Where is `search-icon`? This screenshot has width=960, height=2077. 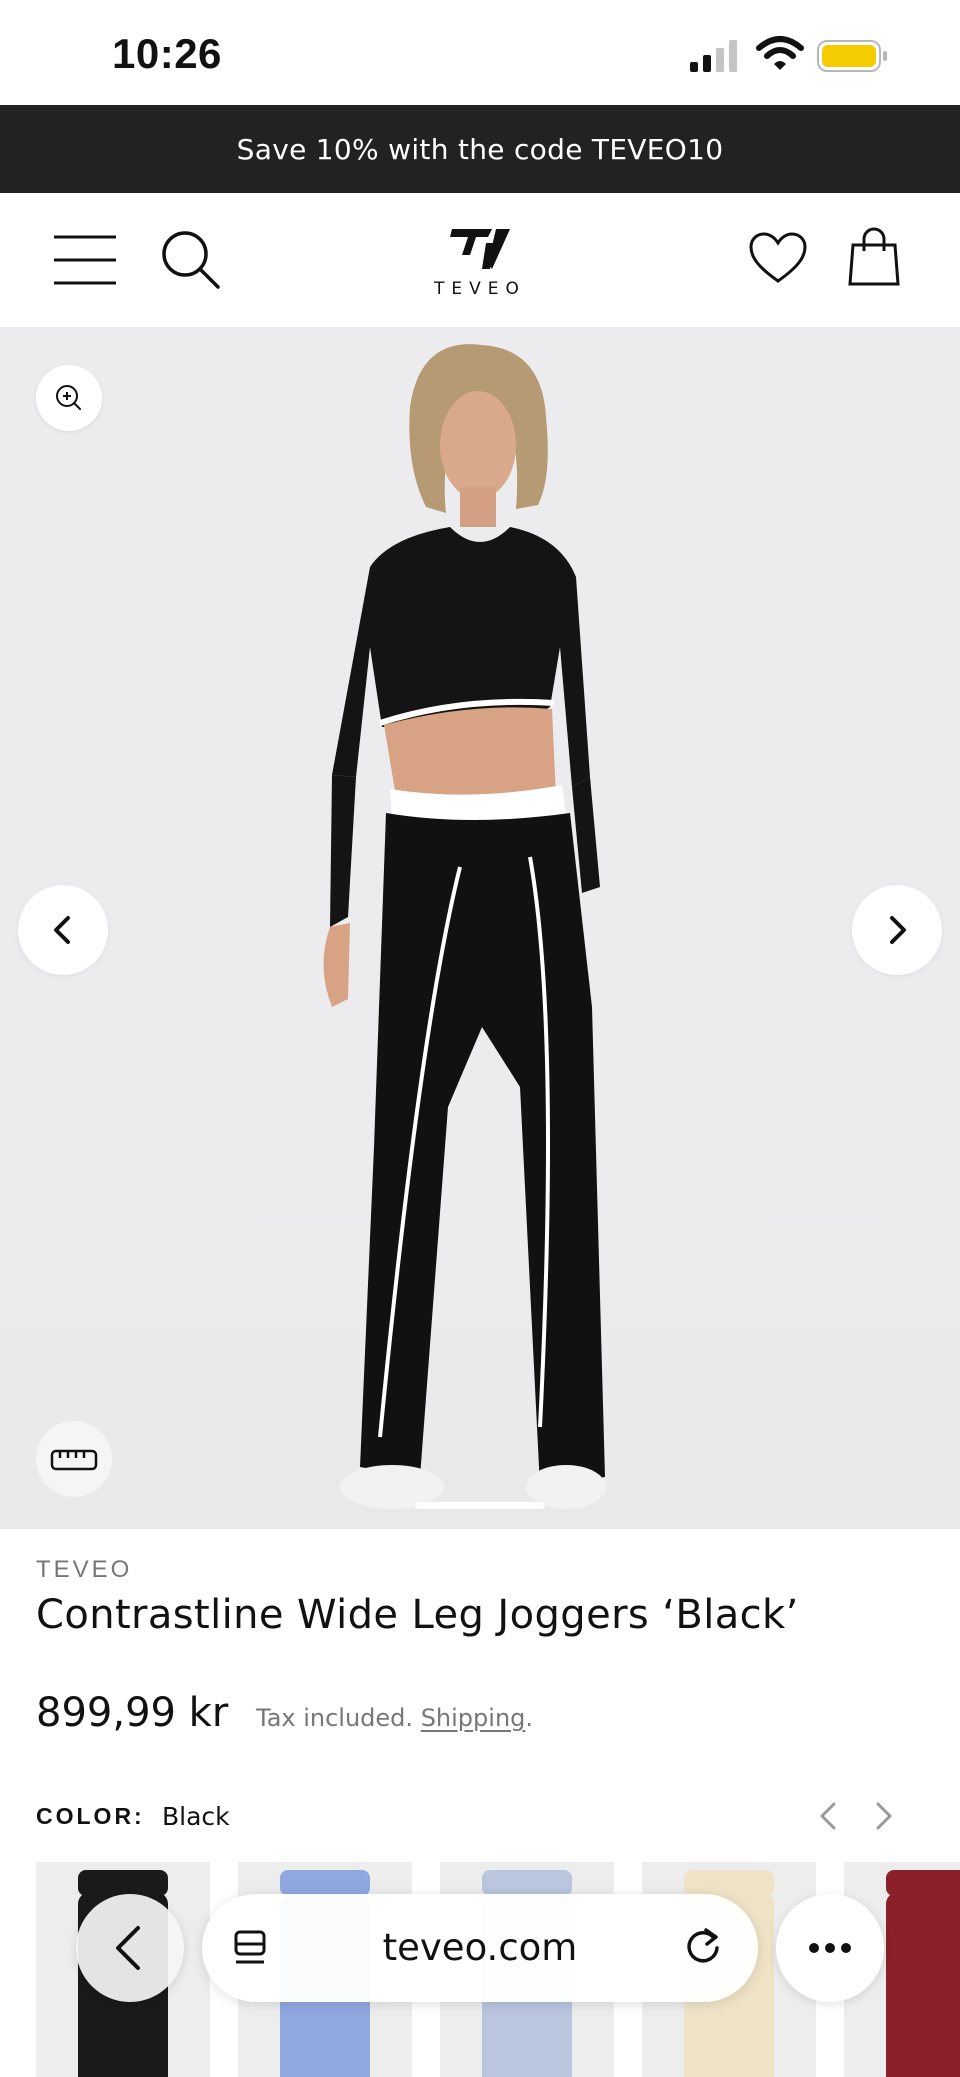
search-icon is located at coordinates (191, 260).